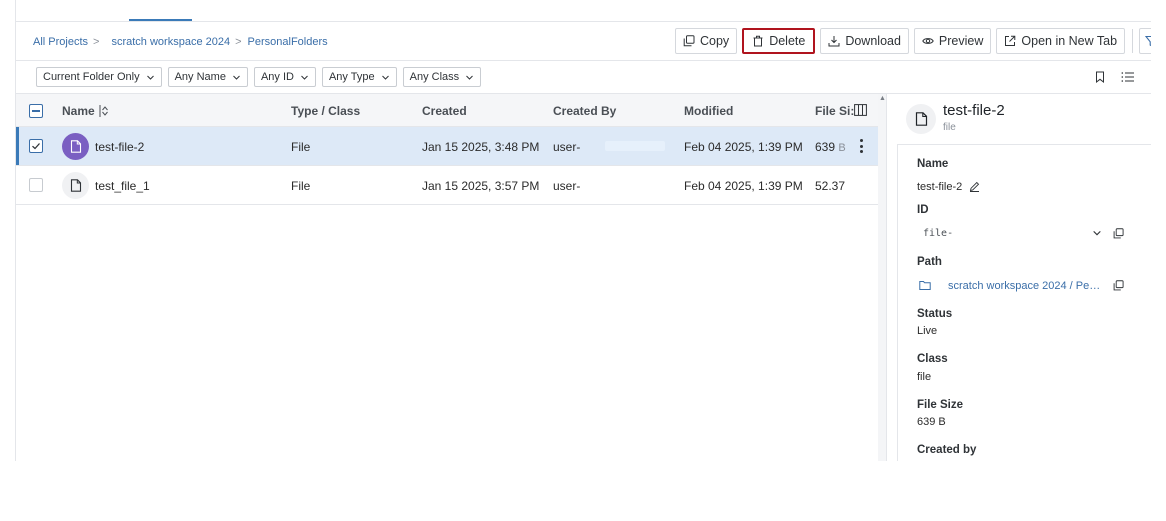 The width and height of the screenshot is (1166, 521). Describe the element at coordinates (947, 450) in the screenshot. I see `details-created-by-label: Created by` at that location.